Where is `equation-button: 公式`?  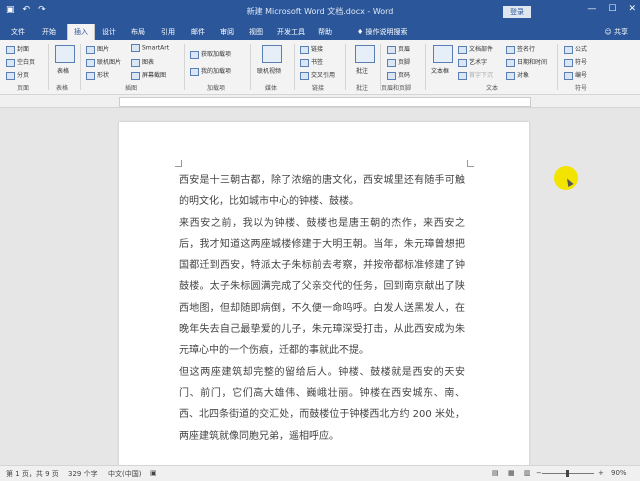
equation-button: 公式 is located at coordinates (575, 49).